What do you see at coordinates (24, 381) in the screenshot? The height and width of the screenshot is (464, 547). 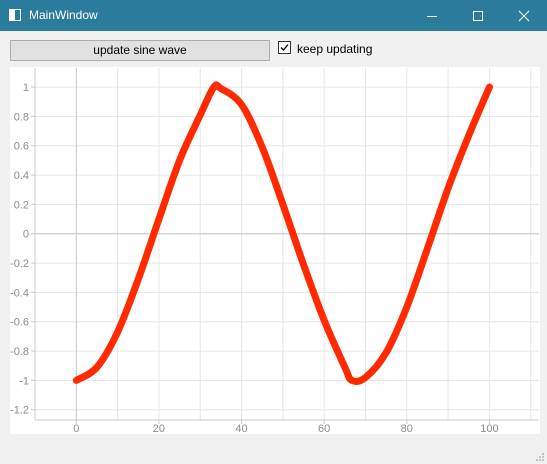 I see `y-tick-label: -1` at bounding box center [24, 381].